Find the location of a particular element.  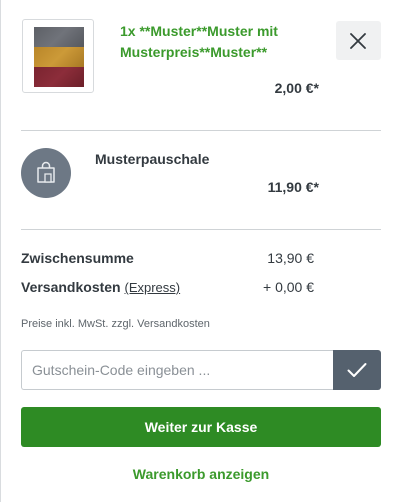

line-item-price: 2,00 €* is located at coordinates (296, 88).